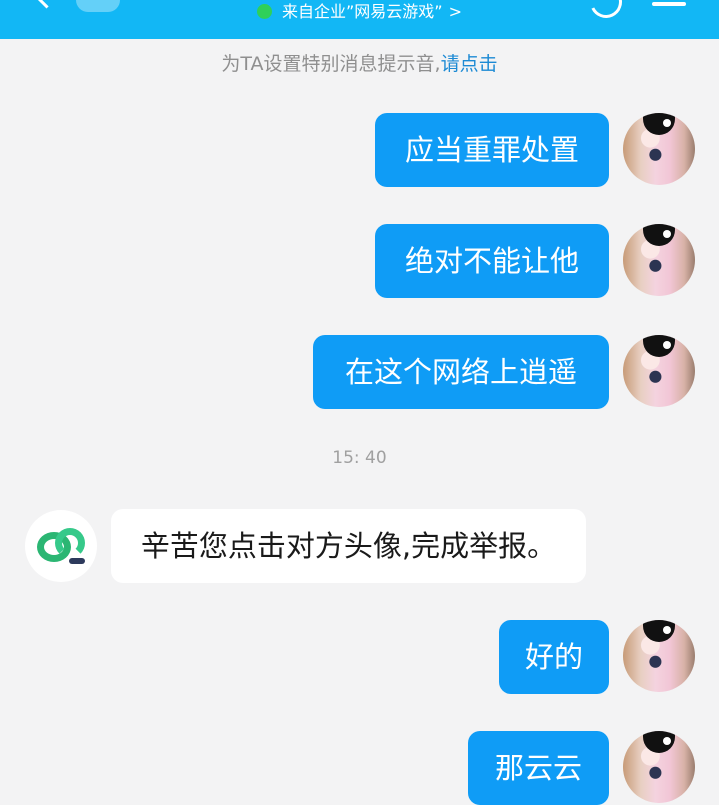 This screenshot has width=719, height=805. What do you see at coordinates (492, 150) in the screenshot?
I see `message-bubble-sent: 应当重罪处置` at bounding box center [492, 150].